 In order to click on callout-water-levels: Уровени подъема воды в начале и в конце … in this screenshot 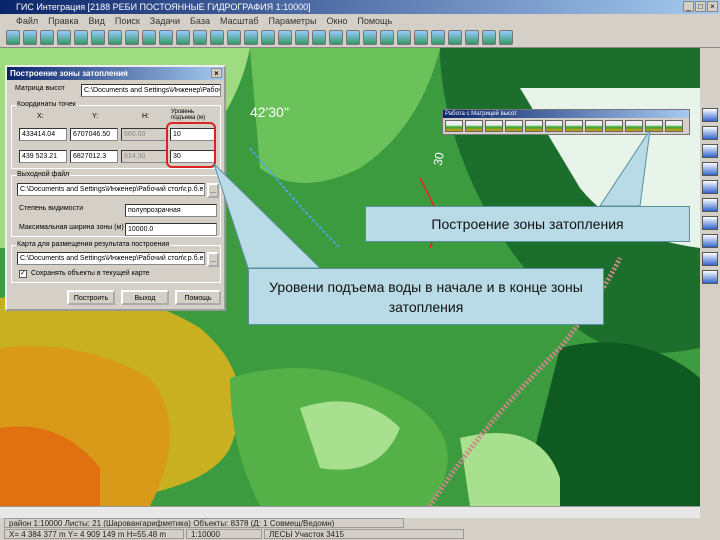, I will do `click(426, 296)`.